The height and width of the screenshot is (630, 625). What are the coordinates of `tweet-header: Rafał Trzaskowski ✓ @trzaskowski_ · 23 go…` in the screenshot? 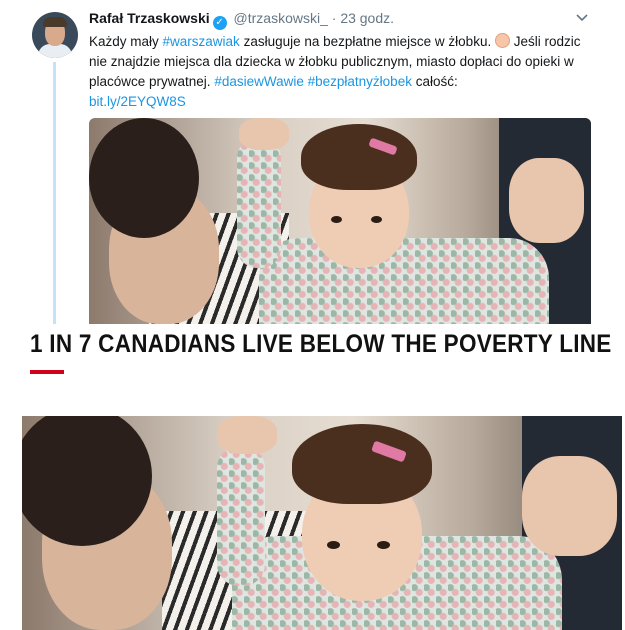 It's located at (241, 20).